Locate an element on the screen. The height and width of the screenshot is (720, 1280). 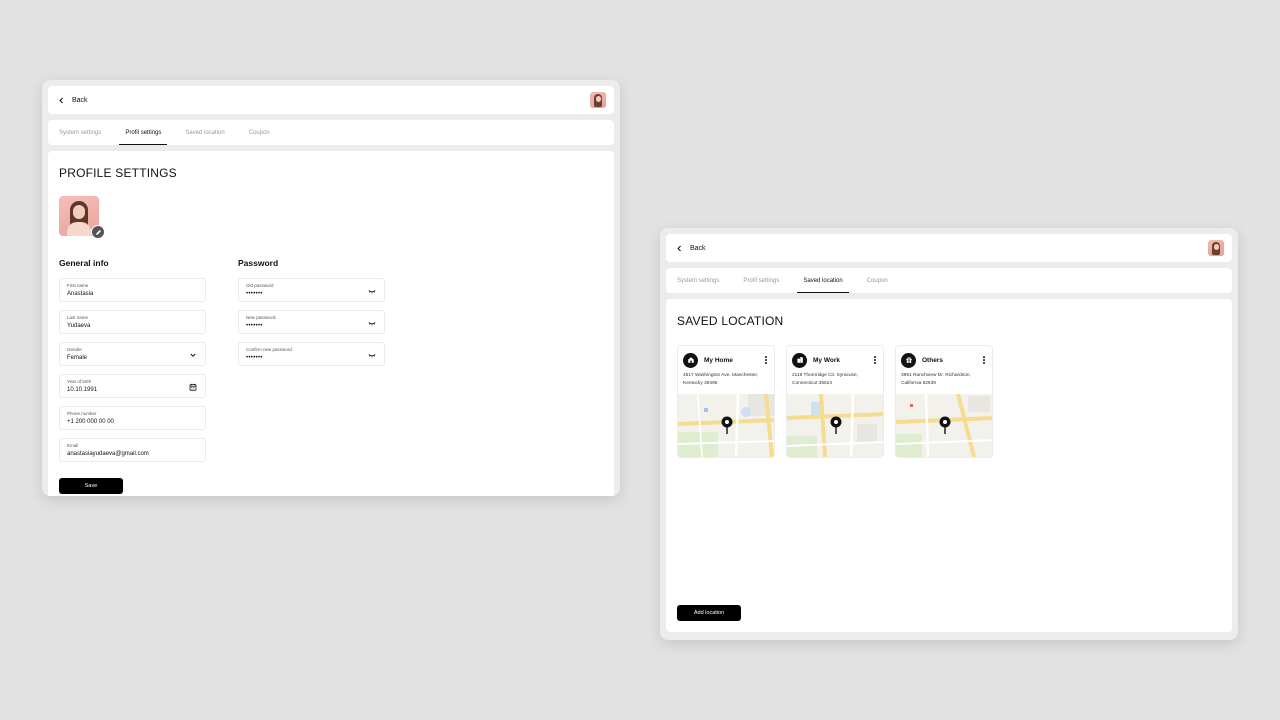
last-name-label: Last name is located at coordinates (78, 317).